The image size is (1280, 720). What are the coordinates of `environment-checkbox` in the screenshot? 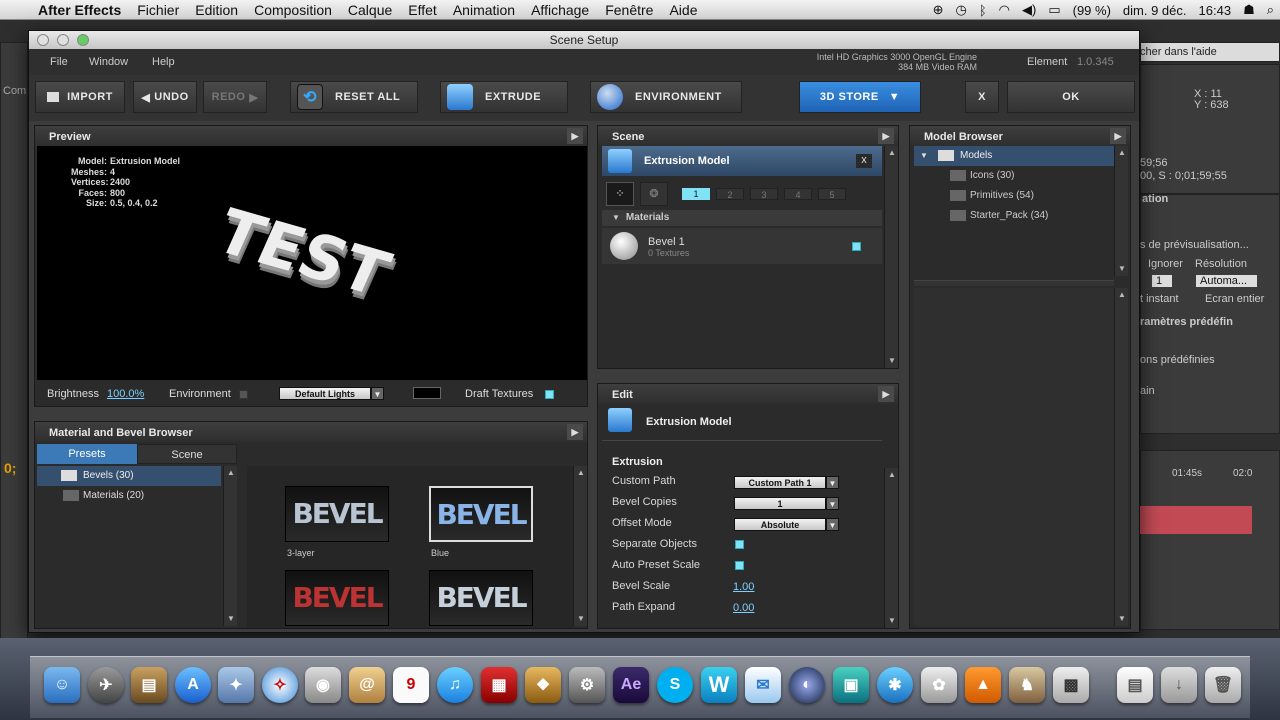 It's located at (243, 394).